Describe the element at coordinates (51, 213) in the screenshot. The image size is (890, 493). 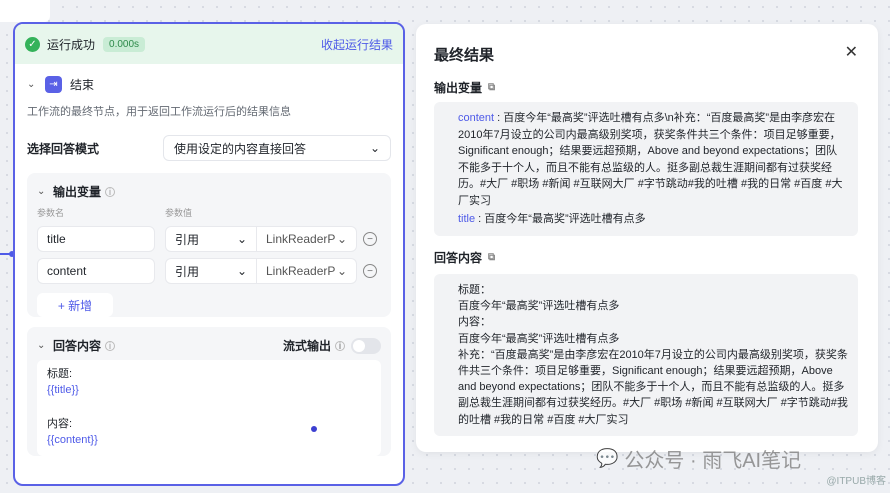
I see `col-name-header: 参数名` at that location.